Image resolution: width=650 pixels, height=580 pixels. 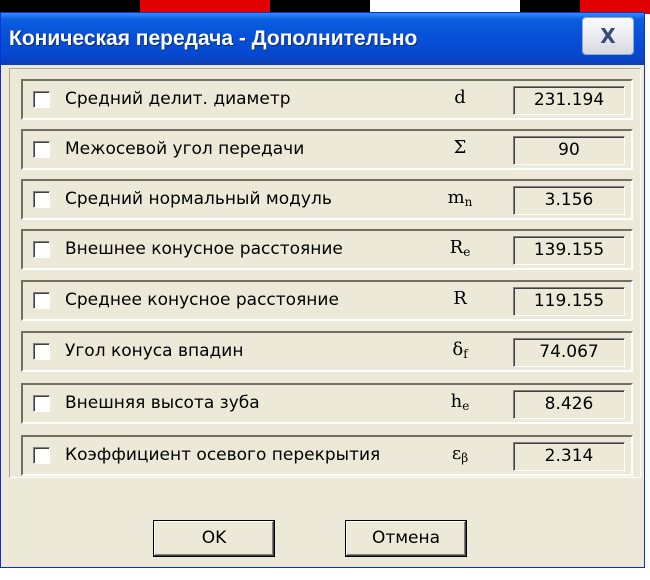 I want to click on param-label: Средний делит. диаметр, so click(x=178, y=99).